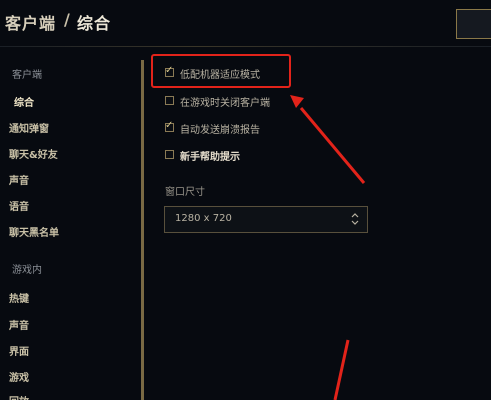 Image resolution: width=491 pixels, height=400 pixels. I want to click on sidebar-section-client: 客户端, so click(27, 75).